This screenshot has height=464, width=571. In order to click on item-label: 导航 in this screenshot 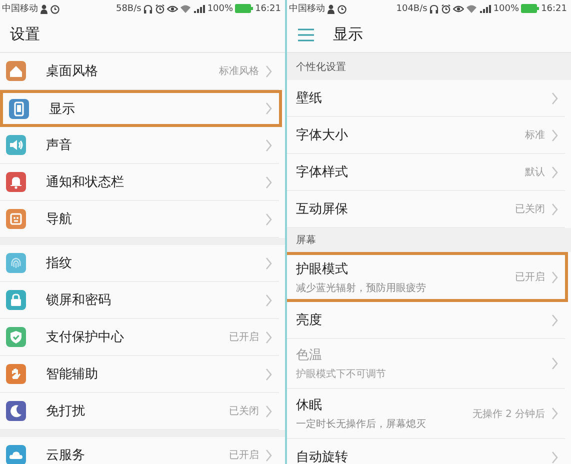, I will do `click(59, 219)`.